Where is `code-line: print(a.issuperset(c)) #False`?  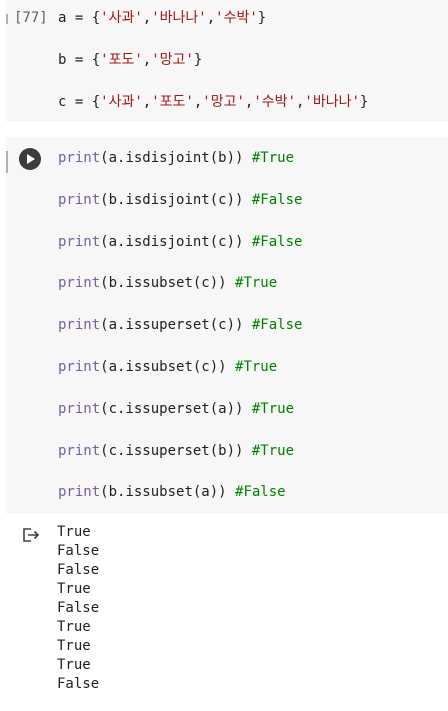
code-line: print(a.issuperset(c)) #False is located at coordinates (180, 325).